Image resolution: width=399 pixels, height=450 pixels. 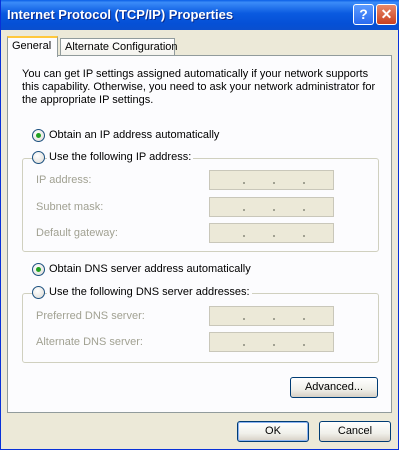 What do you see at coordinates (386, 14) in the screenshot?
I see `close-button: ✕` at bounding box center [386, 14].